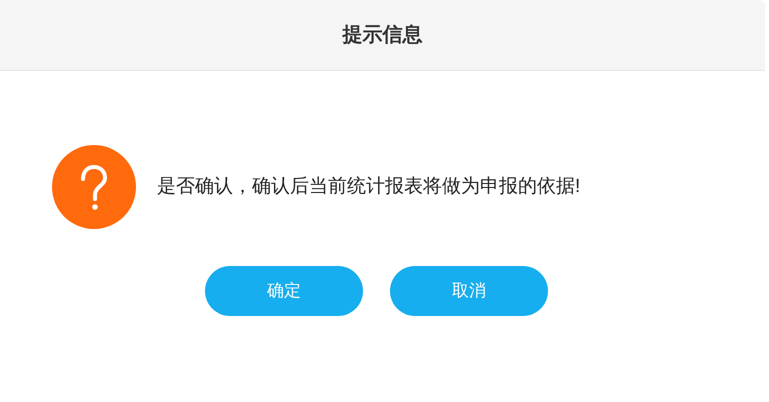 The image size is (769, 402). I want to click on question-icon, so click(94, 187).